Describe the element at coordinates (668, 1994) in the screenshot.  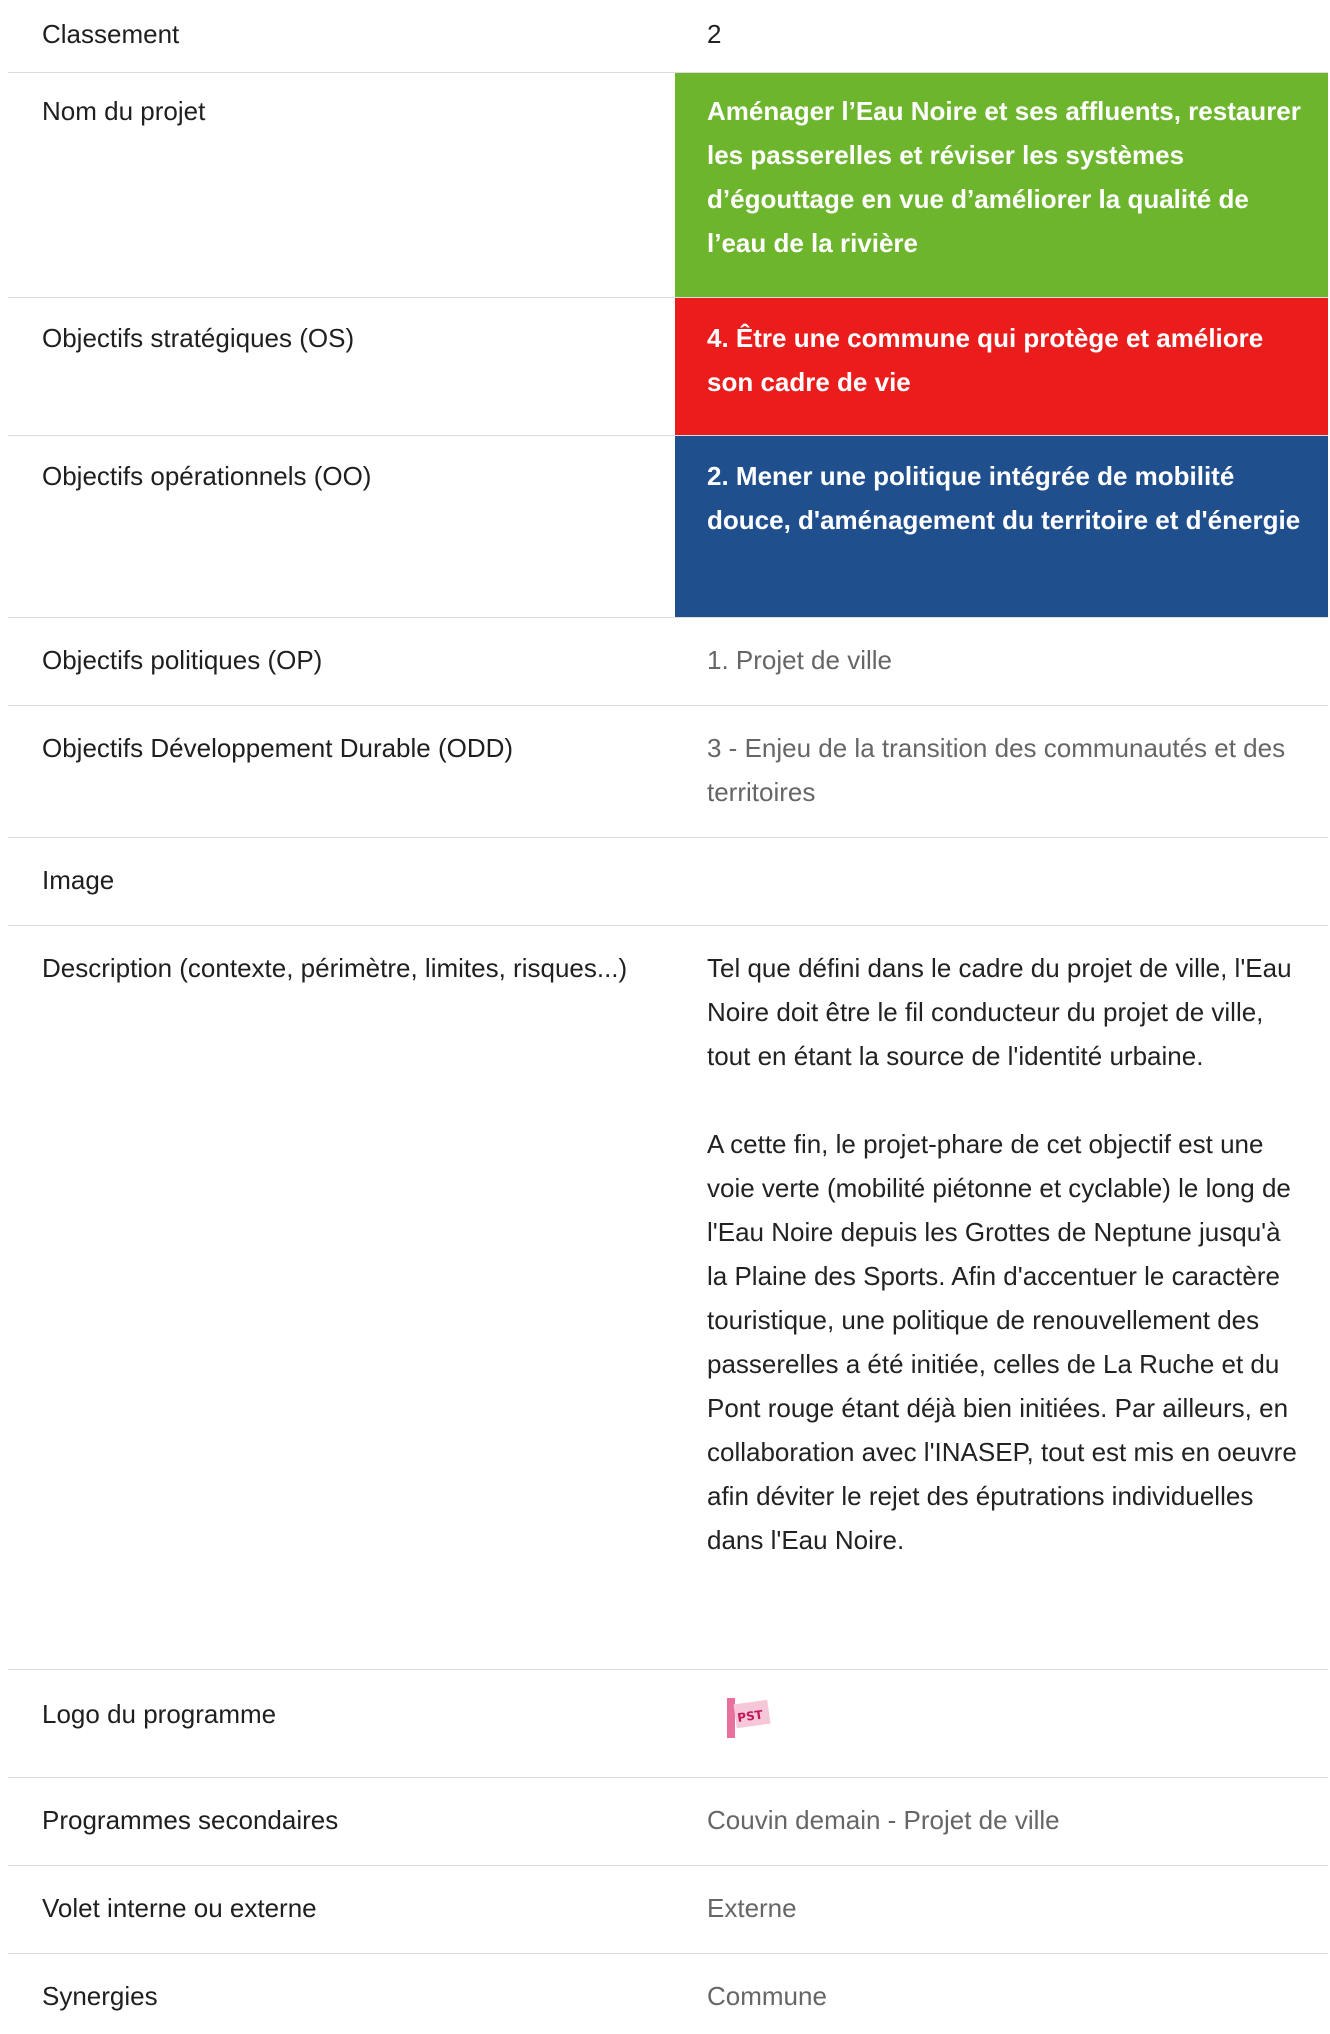
I see `row-synergies: Synergies Commune` at that location.